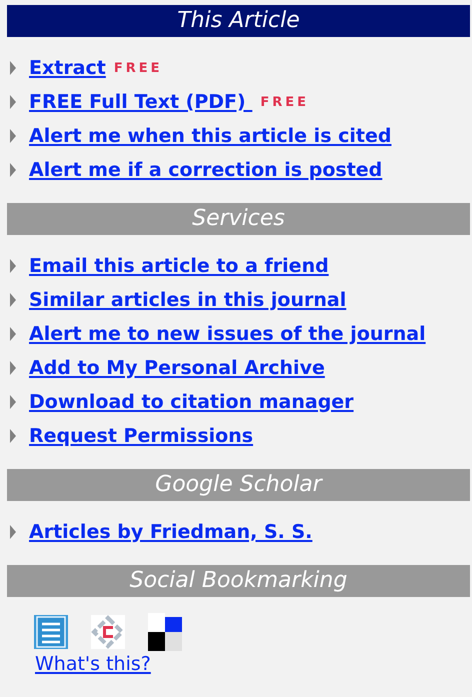 This screenshot has width=472, height=697. What do you see at coordinates (141, 436) in the screenshot?
I see `link: Request Permissions` at bounding box center [141, 436].